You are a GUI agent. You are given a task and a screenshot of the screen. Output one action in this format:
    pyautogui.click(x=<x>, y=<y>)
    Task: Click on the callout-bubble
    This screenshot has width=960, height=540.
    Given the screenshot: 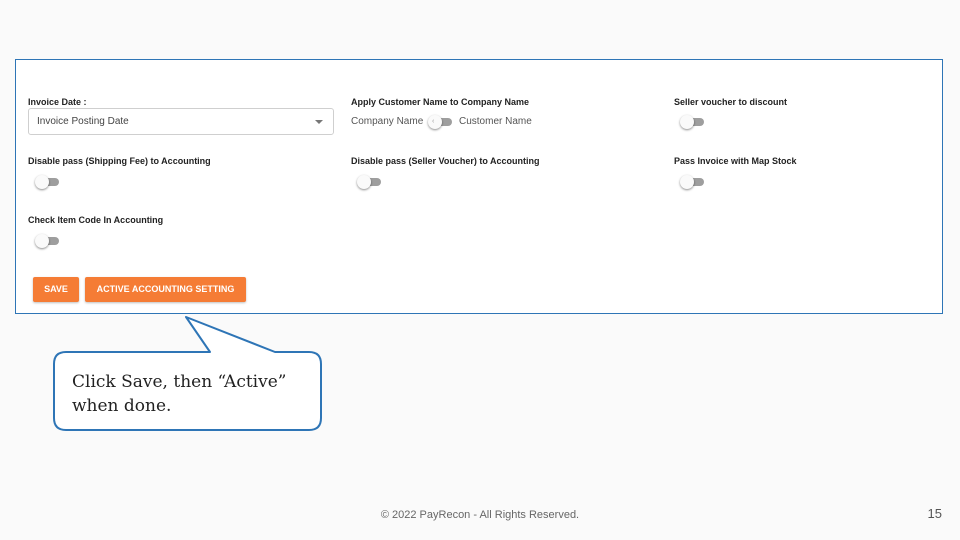 What is the action you would take?
    pyautogui.click(x=187, y=373)
    